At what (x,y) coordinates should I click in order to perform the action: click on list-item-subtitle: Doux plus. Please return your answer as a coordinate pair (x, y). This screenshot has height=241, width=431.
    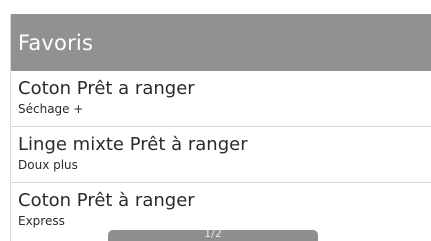
    Looking at the image, I should click on (48, 165).